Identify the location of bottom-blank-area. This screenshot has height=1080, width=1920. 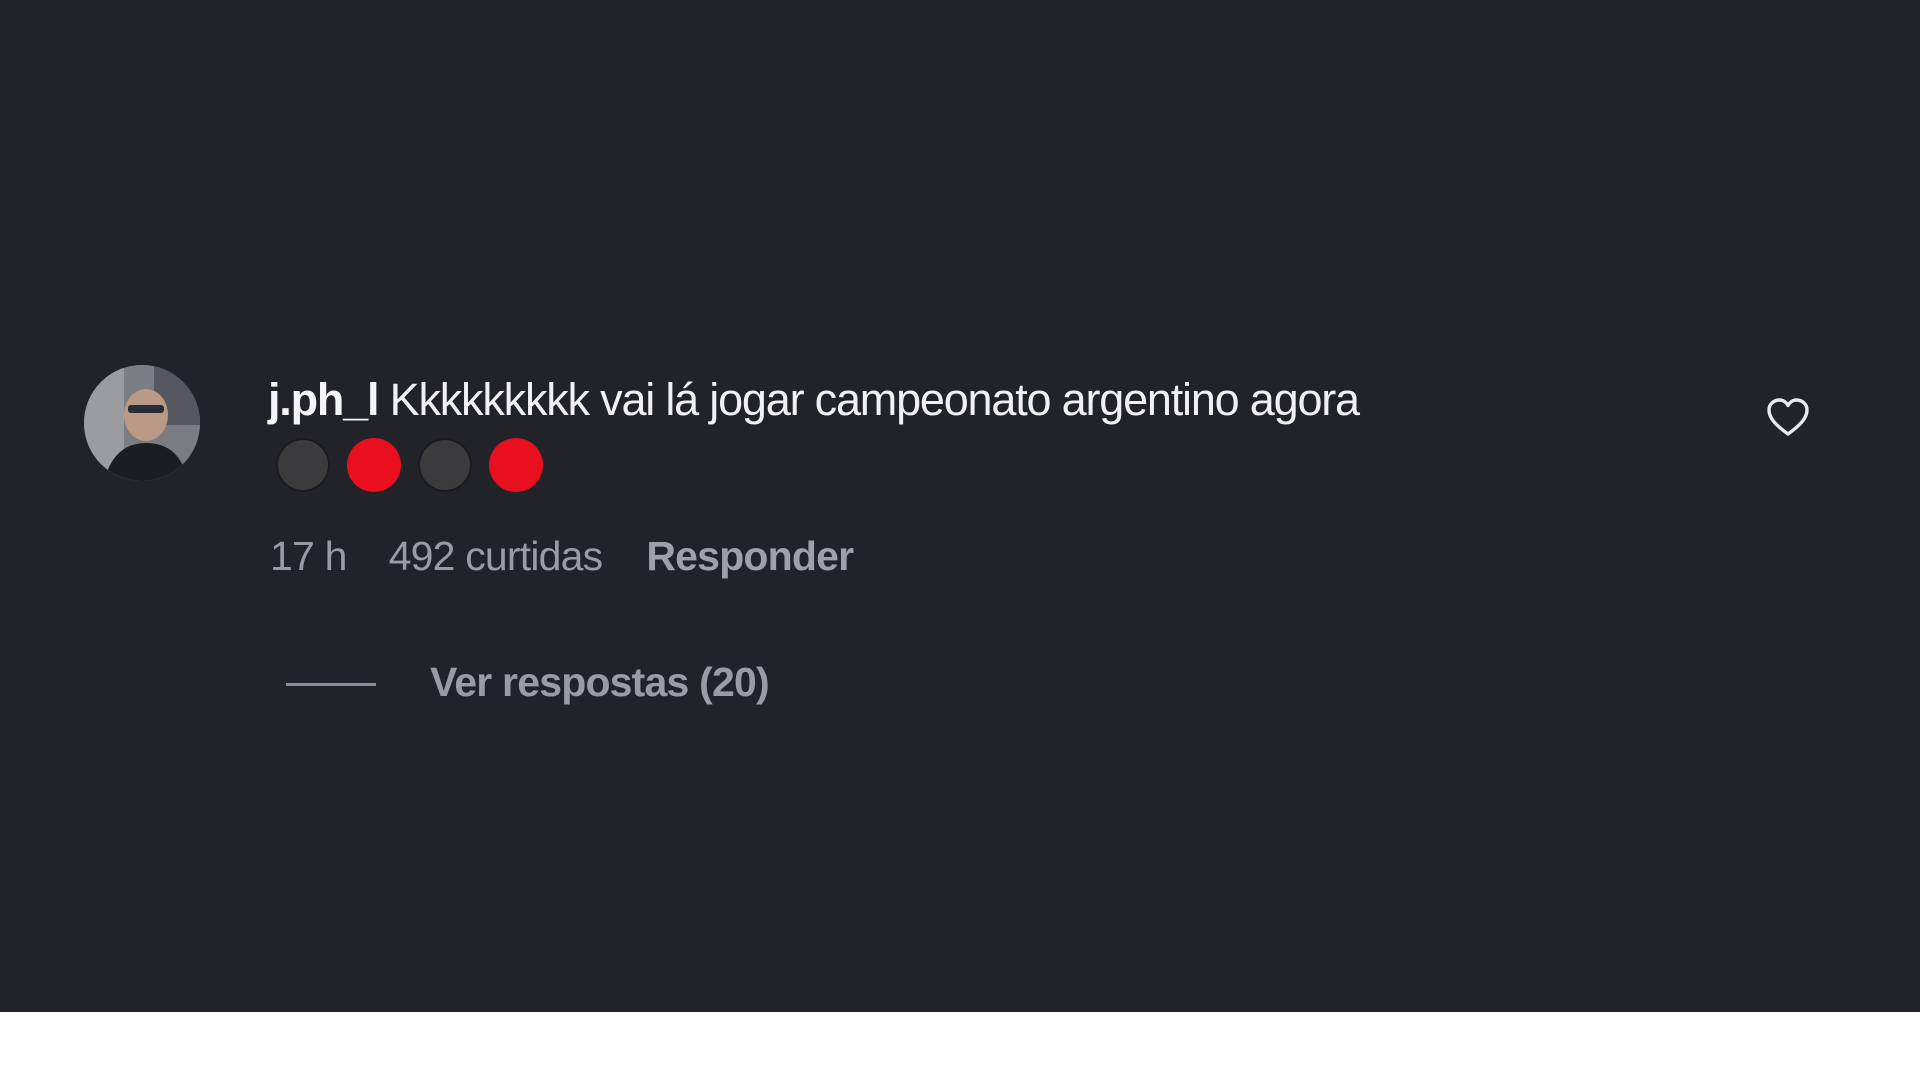
(960, 1046).